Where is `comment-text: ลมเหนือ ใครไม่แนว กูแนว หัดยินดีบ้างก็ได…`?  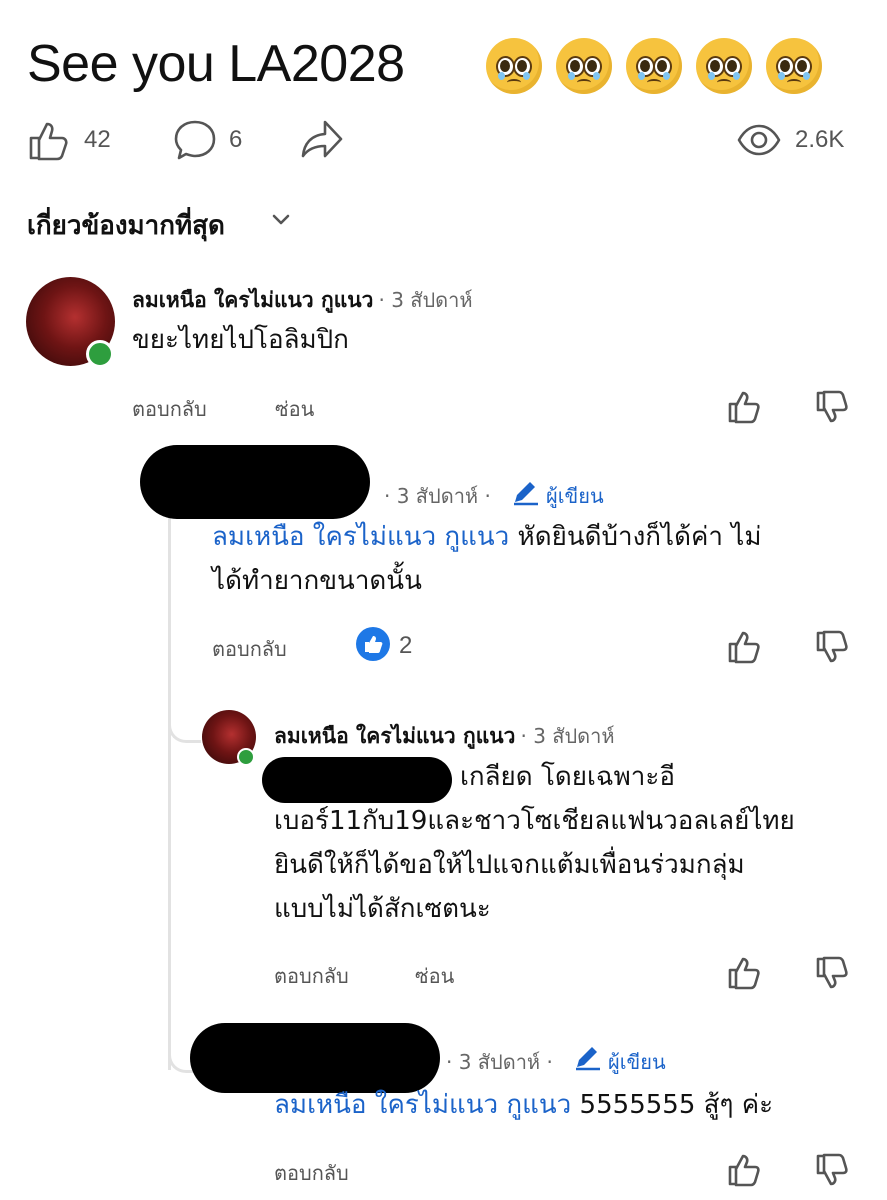 comment-text: ลมเหนือ ใครไม่แนว กูแนว หัดยินดีบ้างก็ได… is located at coordinates (532, 537).